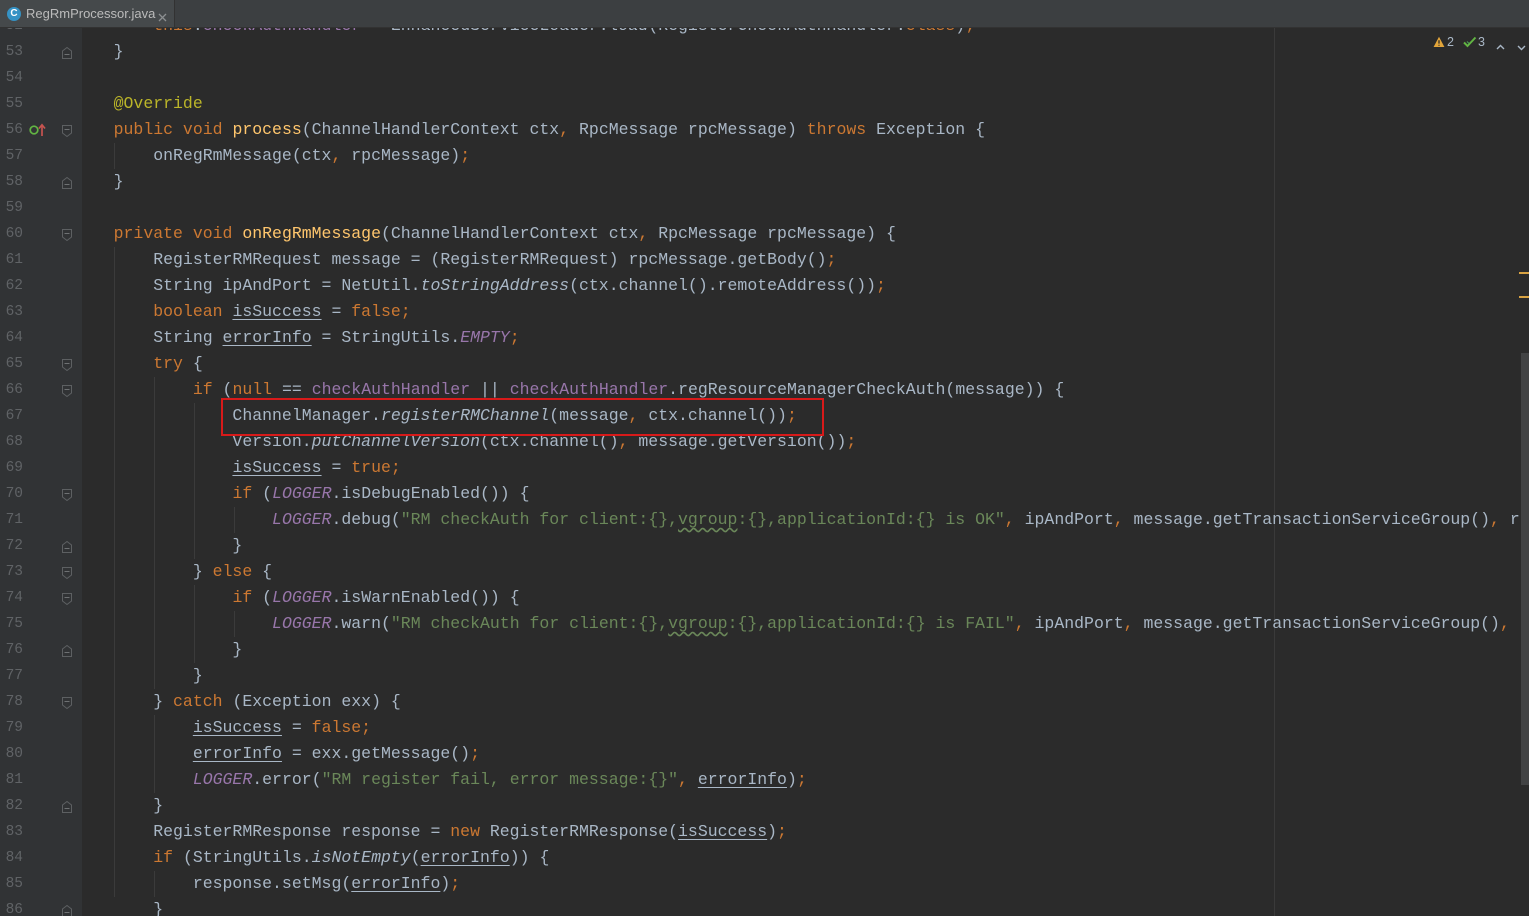 The image size is (1529, 916). What do you see at coordinates (311, 858) in the screenshot?
I see `code-text: if (StringUtils.isNotEmpty(errorInfo)) {` at bounding box center [311, 858].